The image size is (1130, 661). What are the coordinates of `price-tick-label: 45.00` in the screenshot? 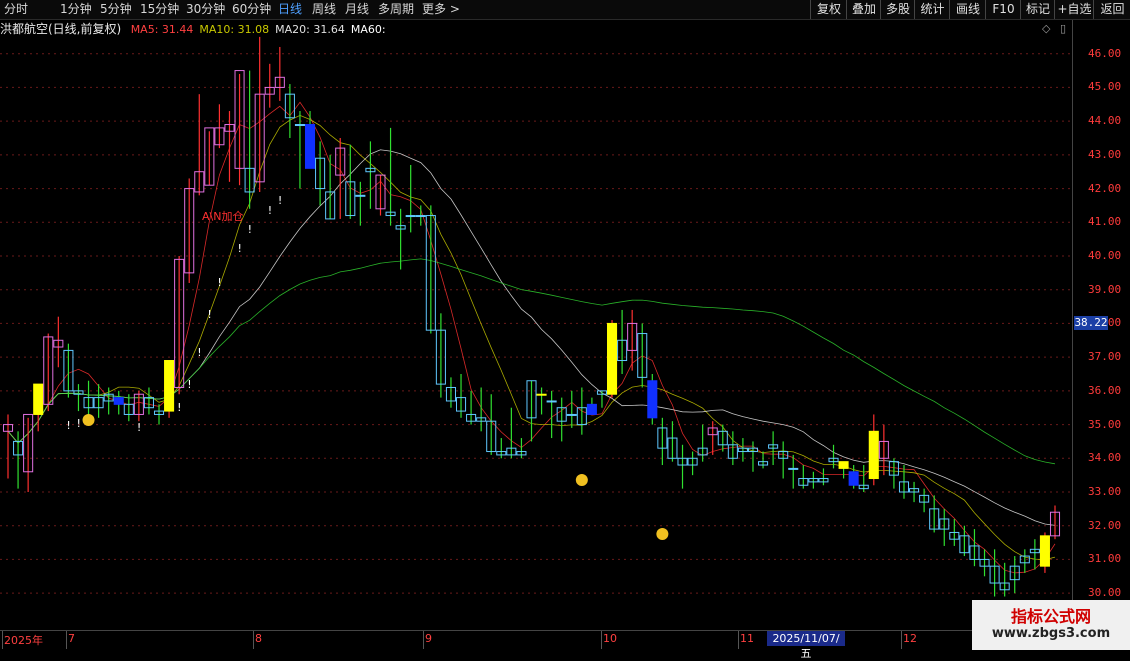 It's located at (1105, 87).